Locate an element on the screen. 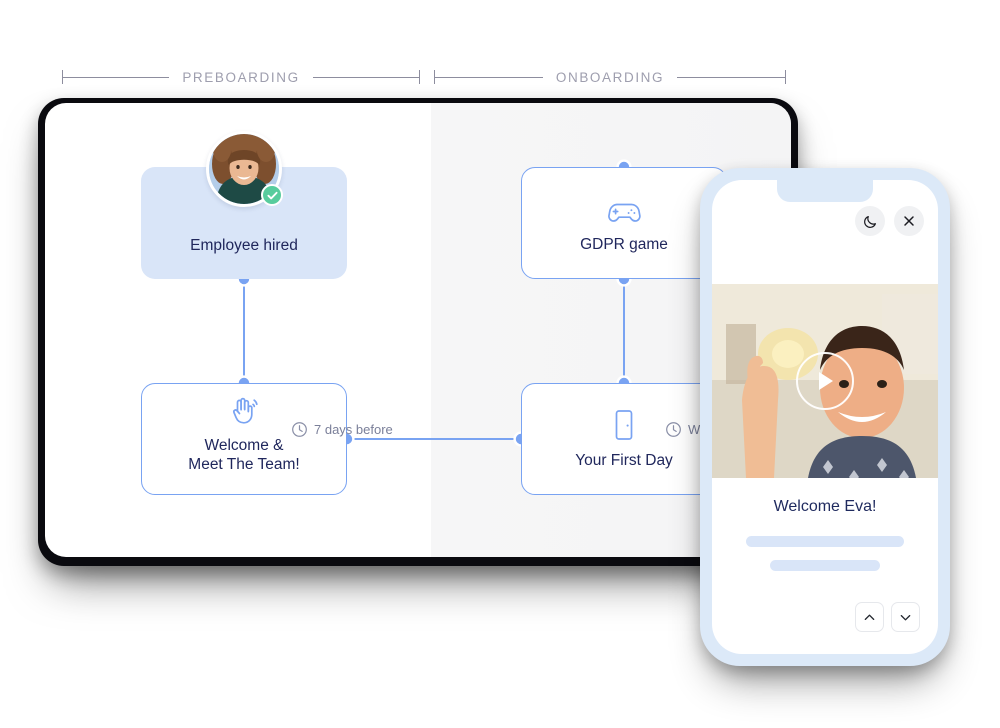 The height and width of the screenshot is (728, 1000). flow-card-gdpr-game: GDPR game is located at coordinates (624, 223).